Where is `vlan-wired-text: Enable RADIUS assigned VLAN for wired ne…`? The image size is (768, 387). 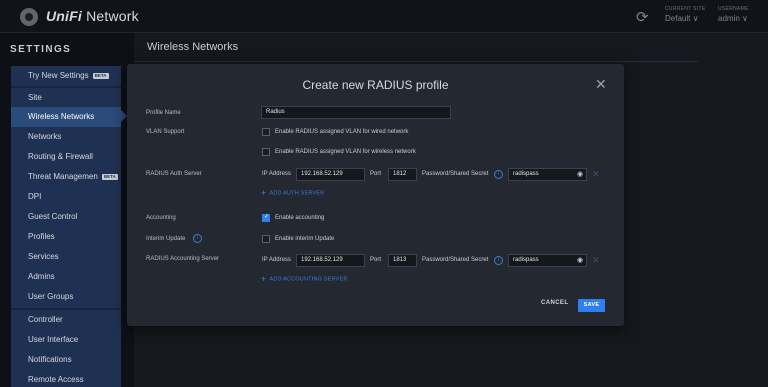 vlan-wired-text: Enable RADIUS assigned VLAN for wired ne… is located at coordinates (342, 132).